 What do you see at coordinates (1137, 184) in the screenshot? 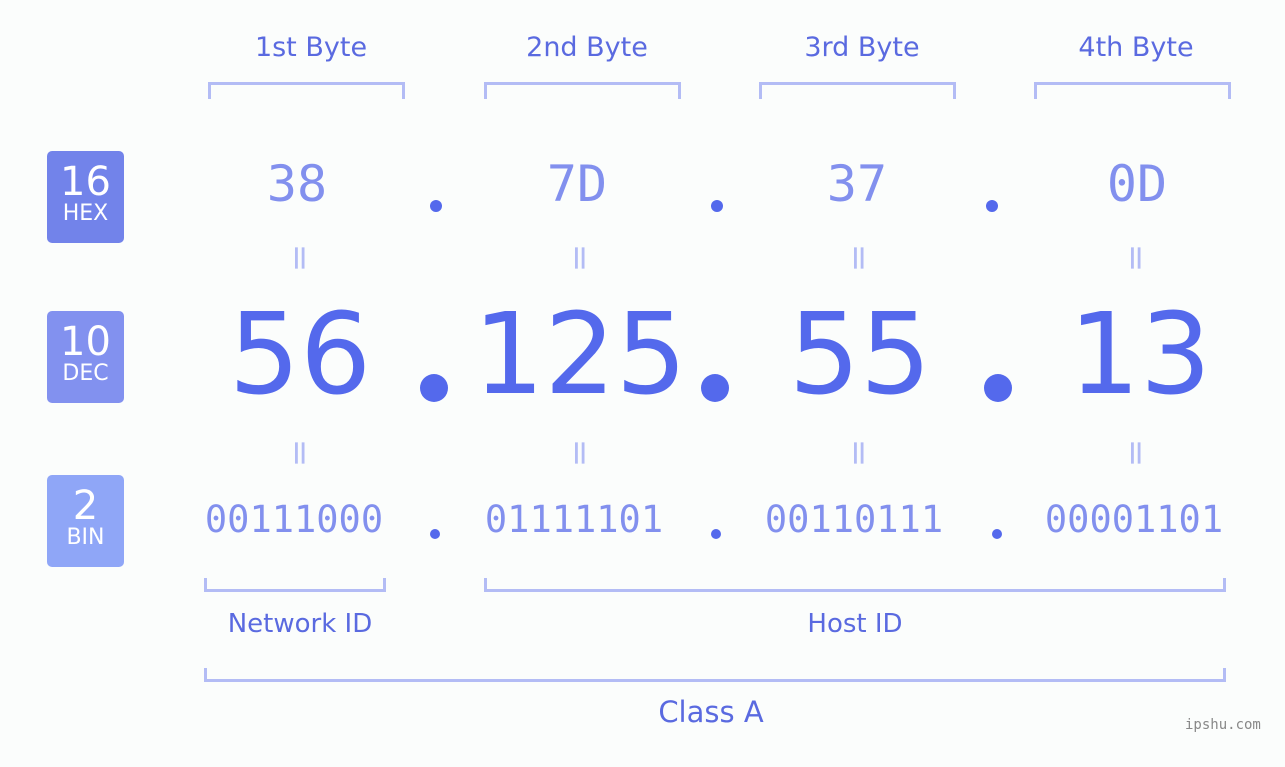
I see `hex-byte-4: 0D` at bounding box center [1137, 184].